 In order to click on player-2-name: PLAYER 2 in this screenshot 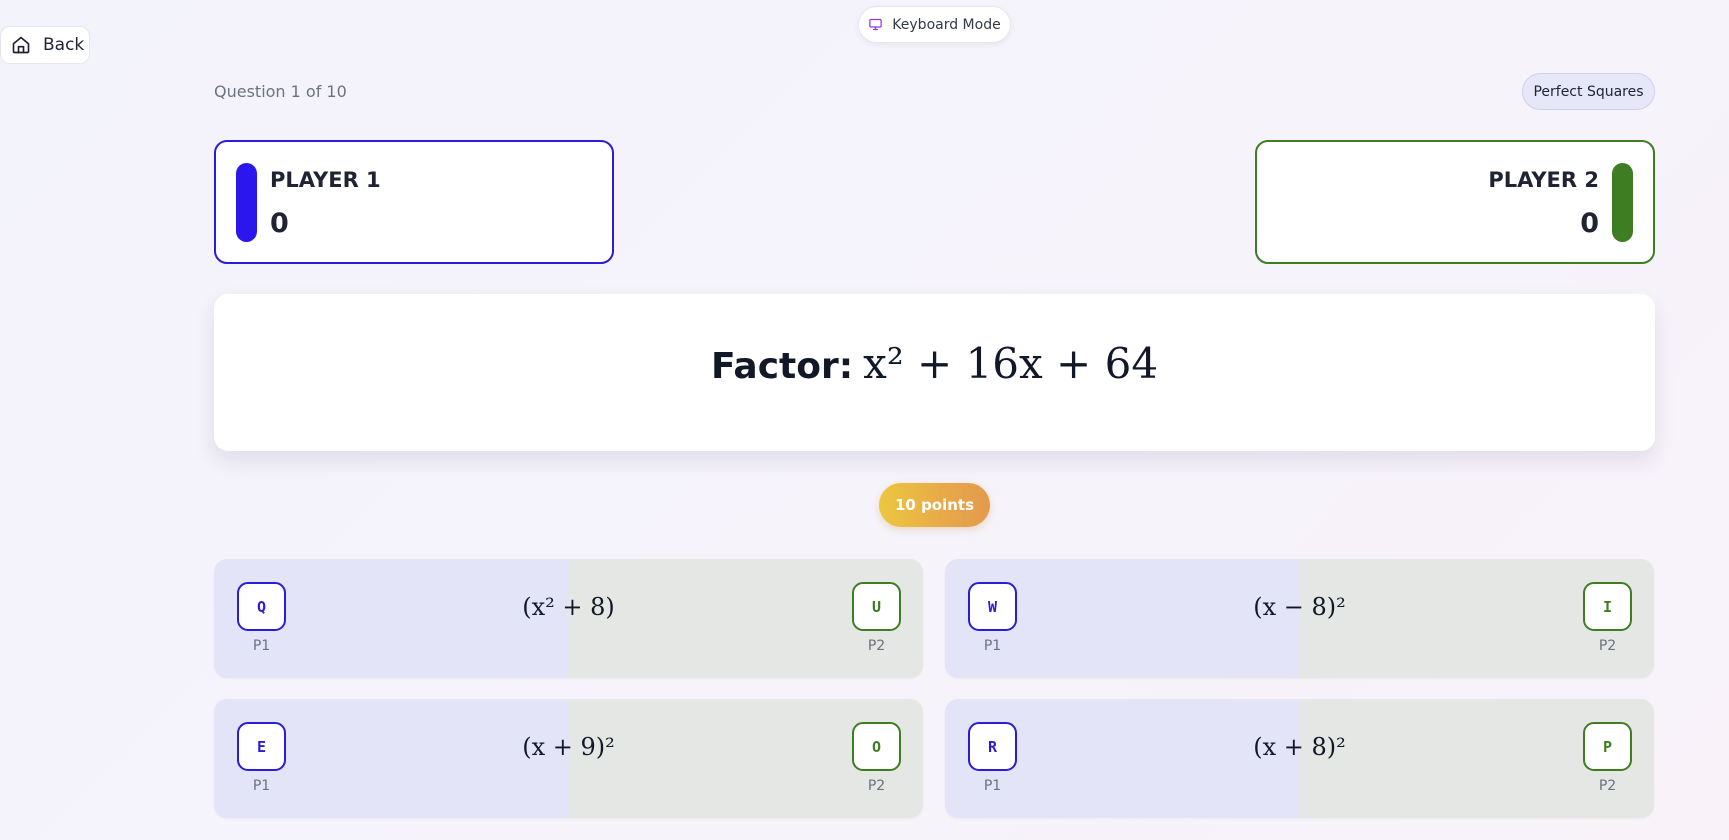, I will do `click(1543, 180)`.